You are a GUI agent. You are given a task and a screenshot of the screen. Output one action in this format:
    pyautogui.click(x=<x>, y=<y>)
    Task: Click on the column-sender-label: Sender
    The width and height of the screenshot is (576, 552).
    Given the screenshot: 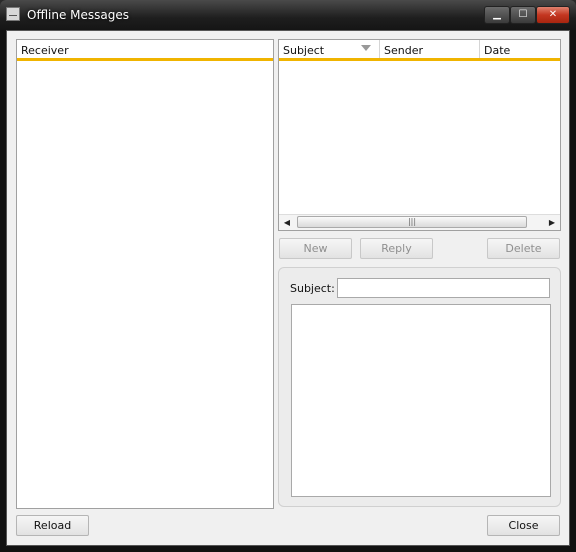 What is the action you would take?
    pyautogui.click(x=403, y=50)
    